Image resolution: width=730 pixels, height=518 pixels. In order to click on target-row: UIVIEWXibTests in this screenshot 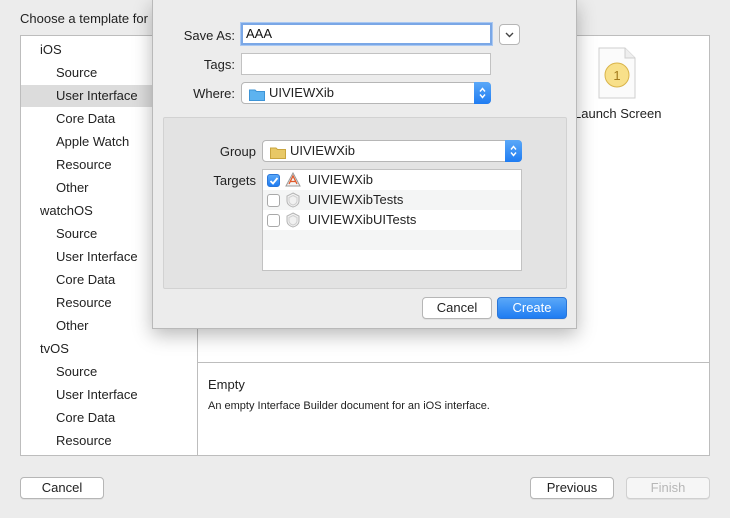, I will do `click(392, 200)`.